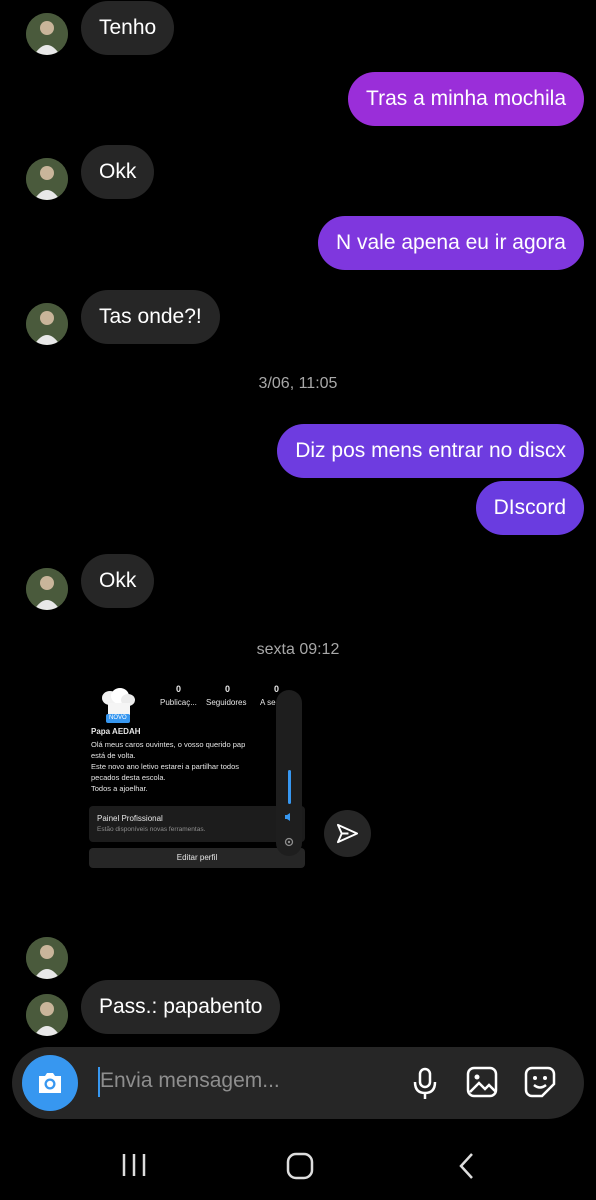  I want to click on volume-overlay, so click(289, 773).